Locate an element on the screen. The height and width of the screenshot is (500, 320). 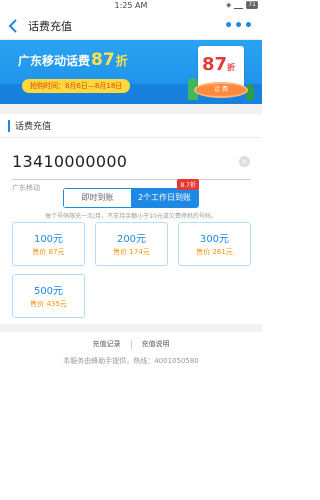
delivery-toggle: 即时到账 2个工作日到账 8.7折 is located at coordinates (131, 193).